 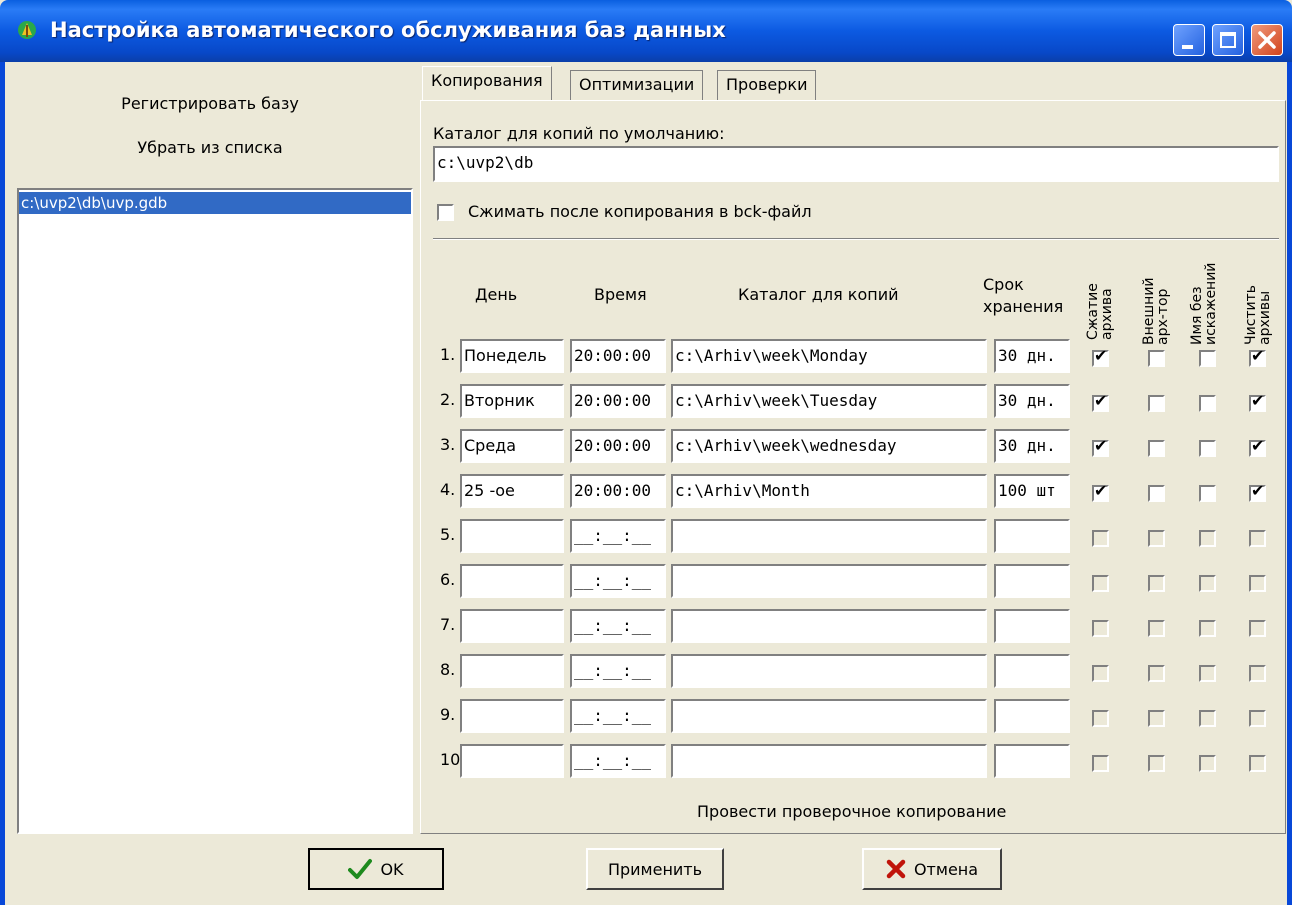 What do you see at coordinates (1228, 40) in the screenshot?
I see `maximize-button` at bounding box center [1228, 40].